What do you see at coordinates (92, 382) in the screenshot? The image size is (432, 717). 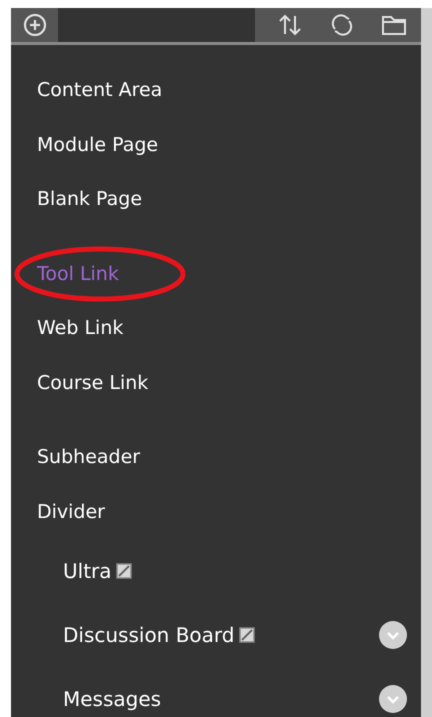 I see `menu-item: Course Link` at bounding box center [92, 382].